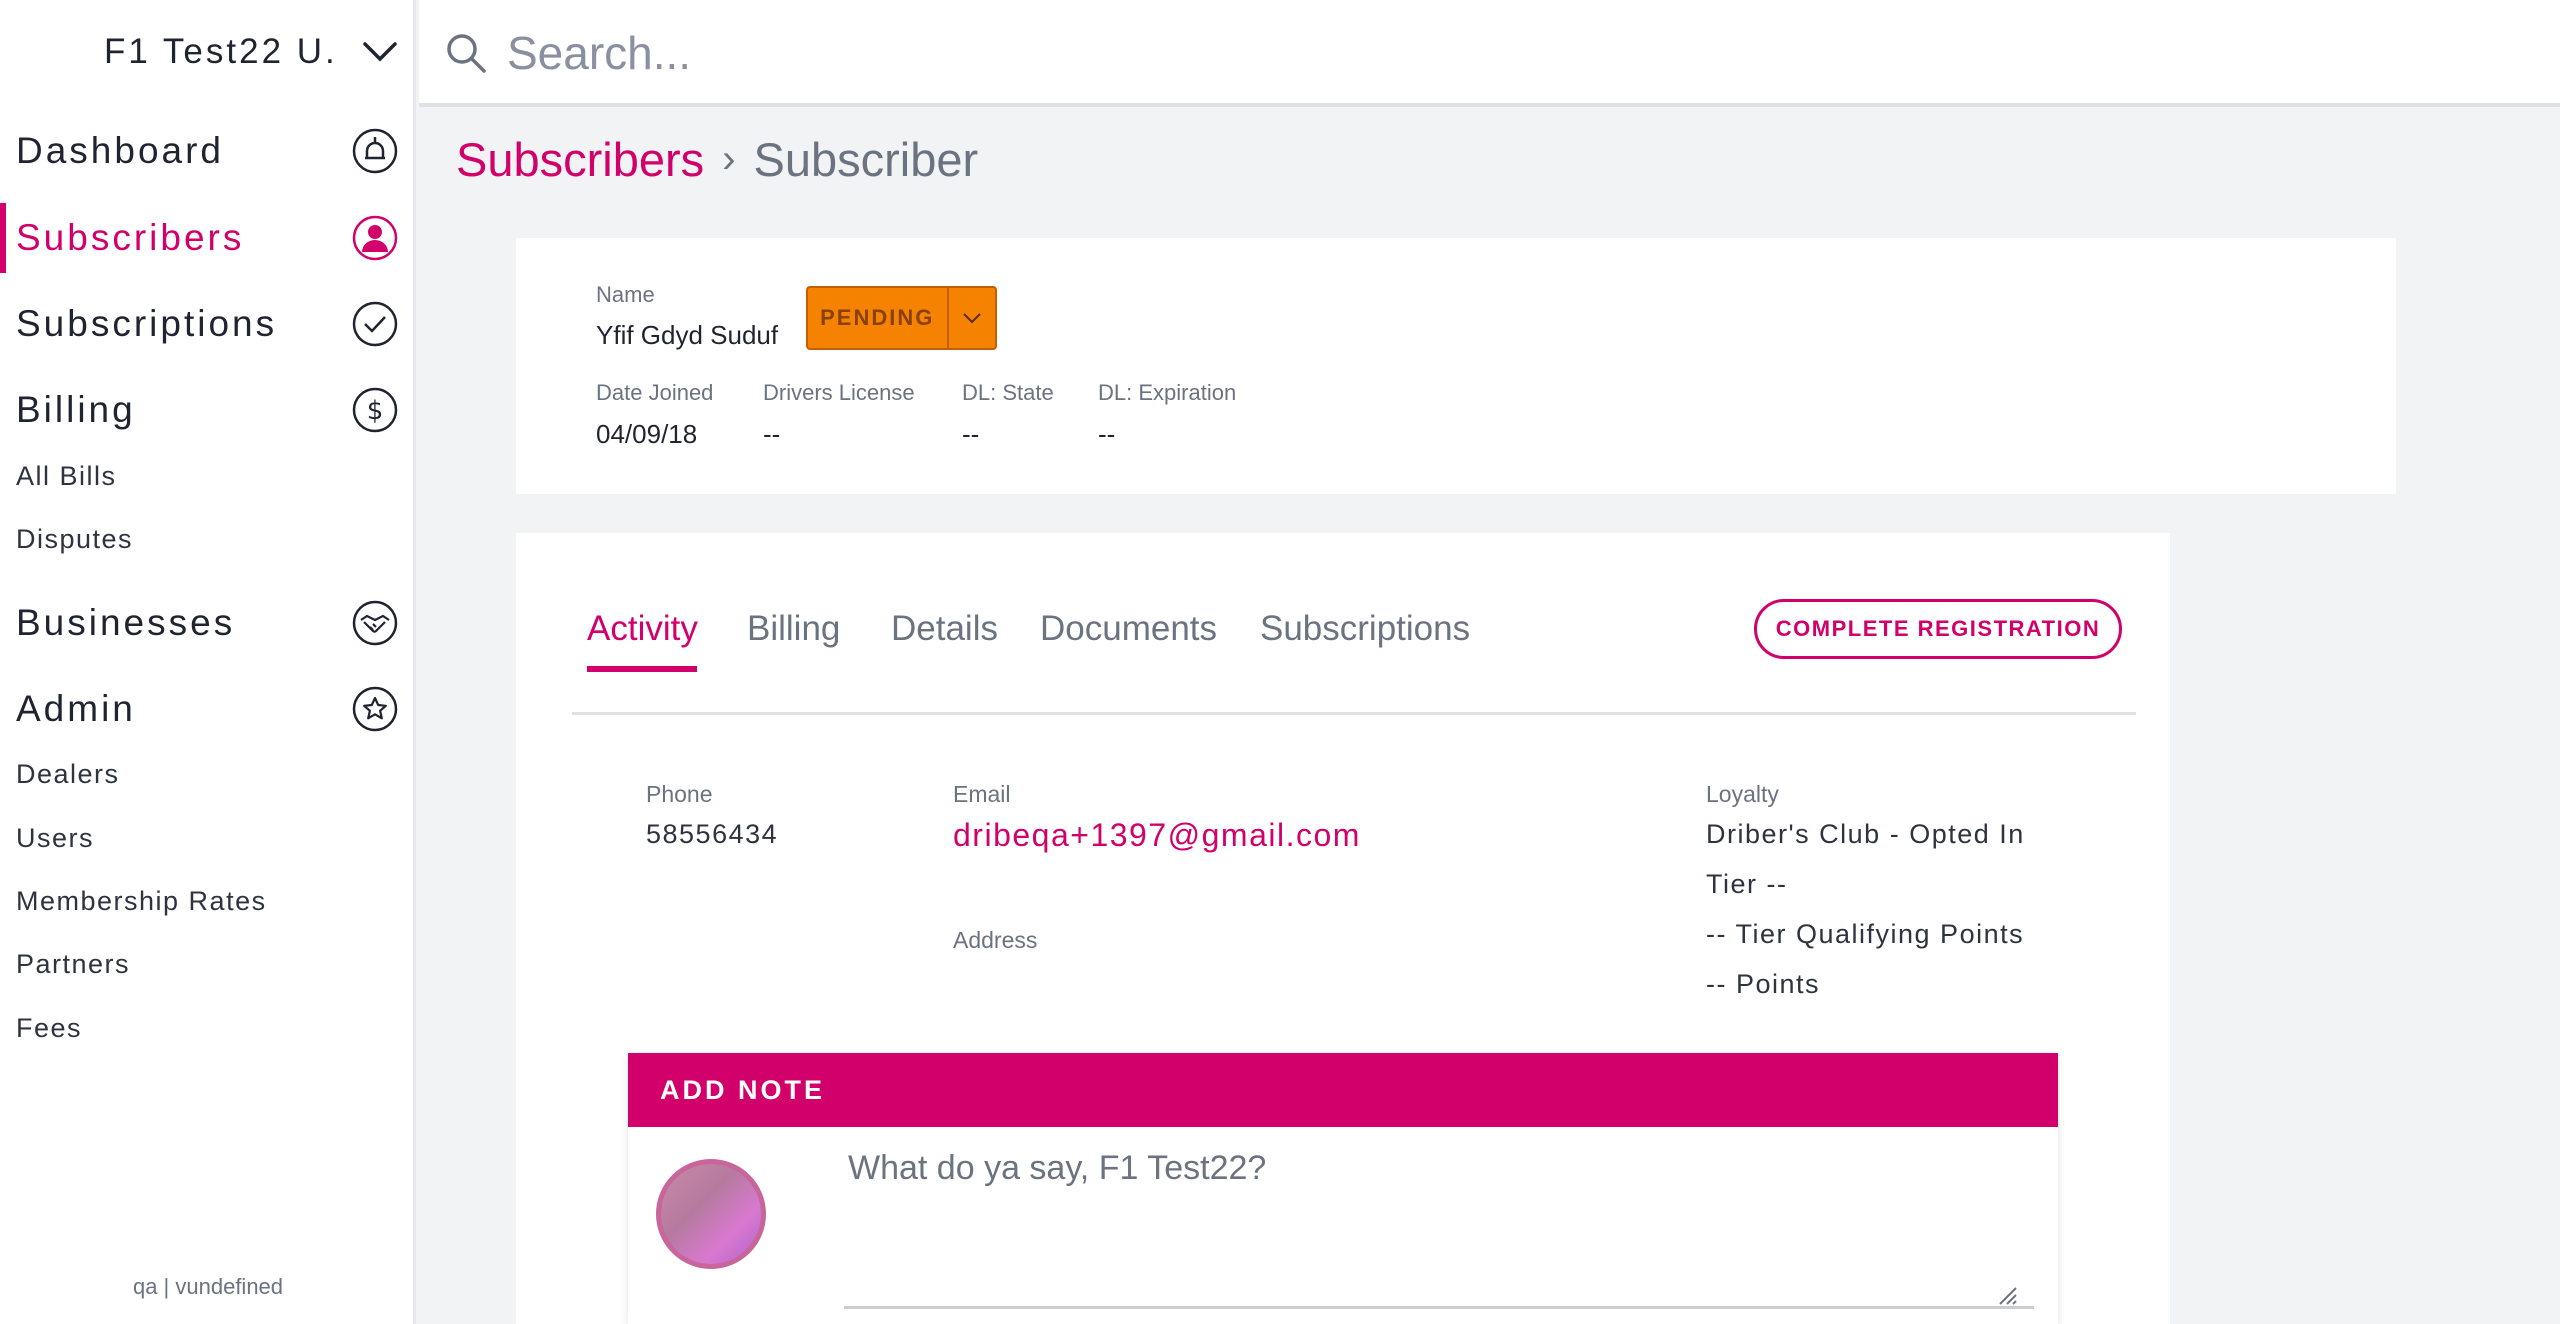  I want to click on status-badge: PENDING, so click(877, 317).